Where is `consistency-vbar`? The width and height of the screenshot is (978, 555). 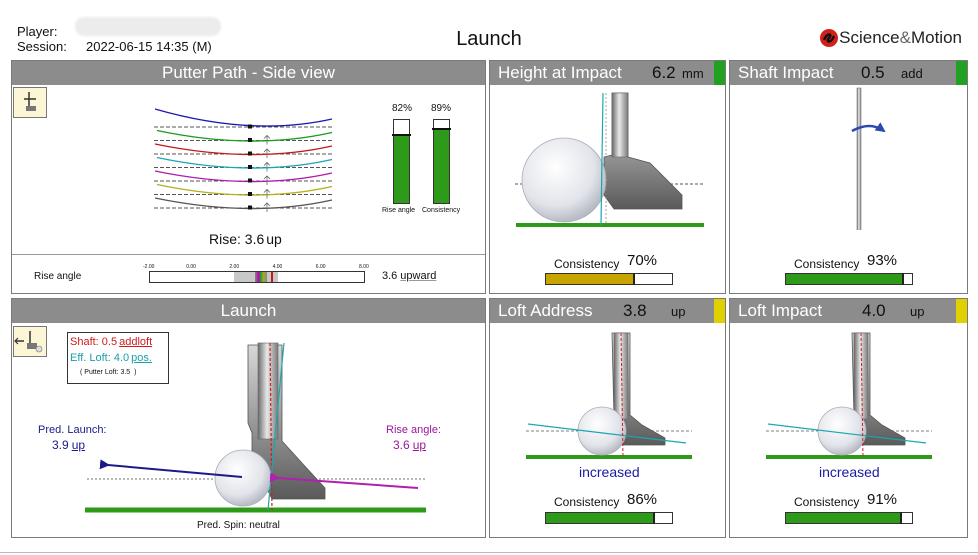
consistency-vbar is located at coordinates (441, 161).